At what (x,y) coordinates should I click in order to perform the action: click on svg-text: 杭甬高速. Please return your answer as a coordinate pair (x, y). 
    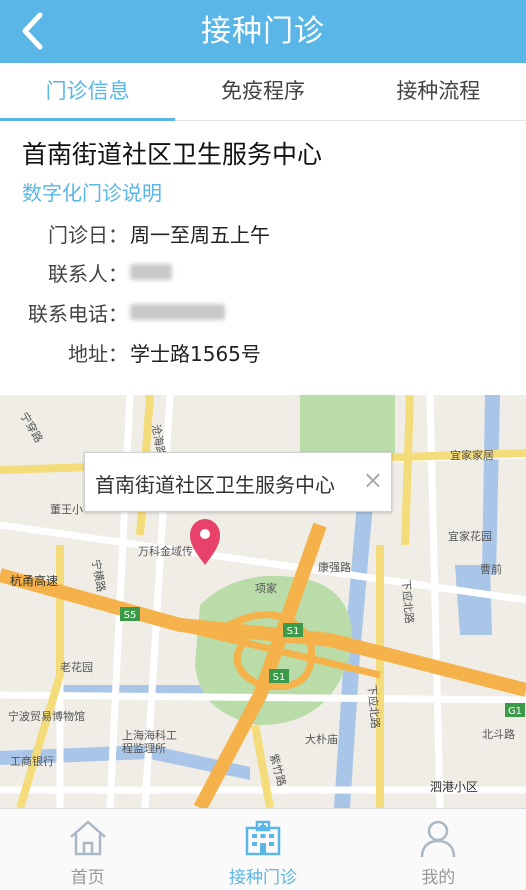
    Looking at the image, I should click on (34, 580).